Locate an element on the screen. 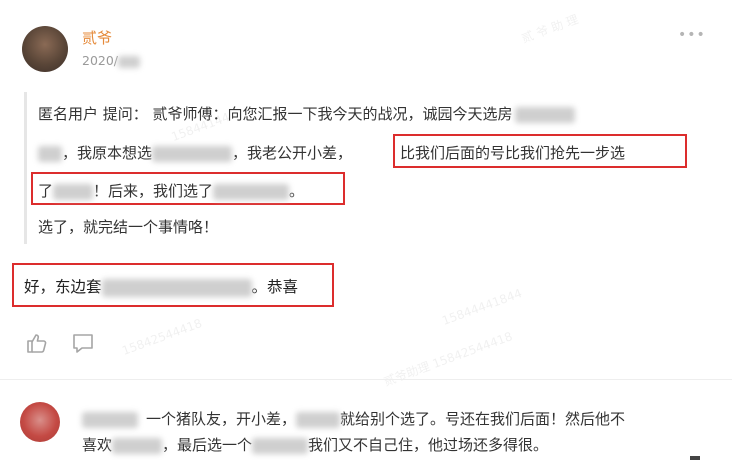 This screenshot has width=732, height=460. quote-line-2: ，我原本想选 ，我老公开小差， is located at coordinates (195, 152).